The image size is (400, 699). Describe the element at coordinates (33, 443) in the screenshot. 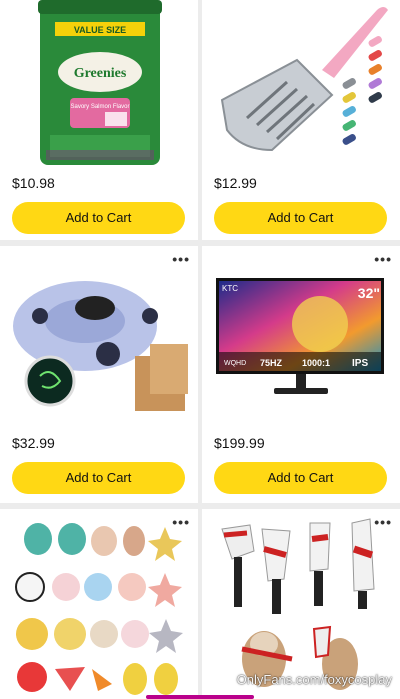

I see `product-price: $32.99` at that location.